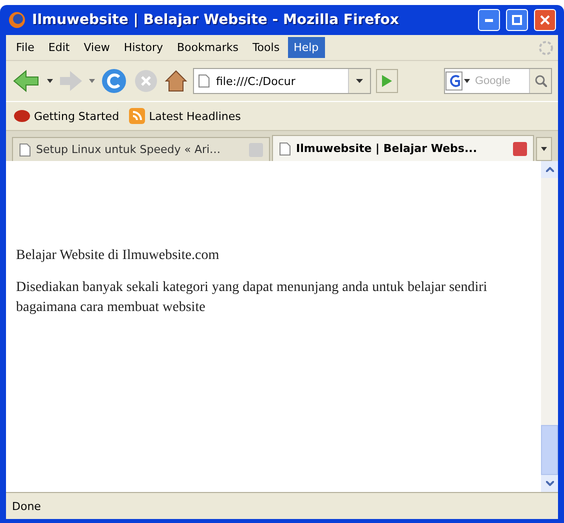 The image size is (564, 523). Describe the element at coordinates (185, 116) in the screenshot. I see `bookmark-link: Latest Headlines` at that location.